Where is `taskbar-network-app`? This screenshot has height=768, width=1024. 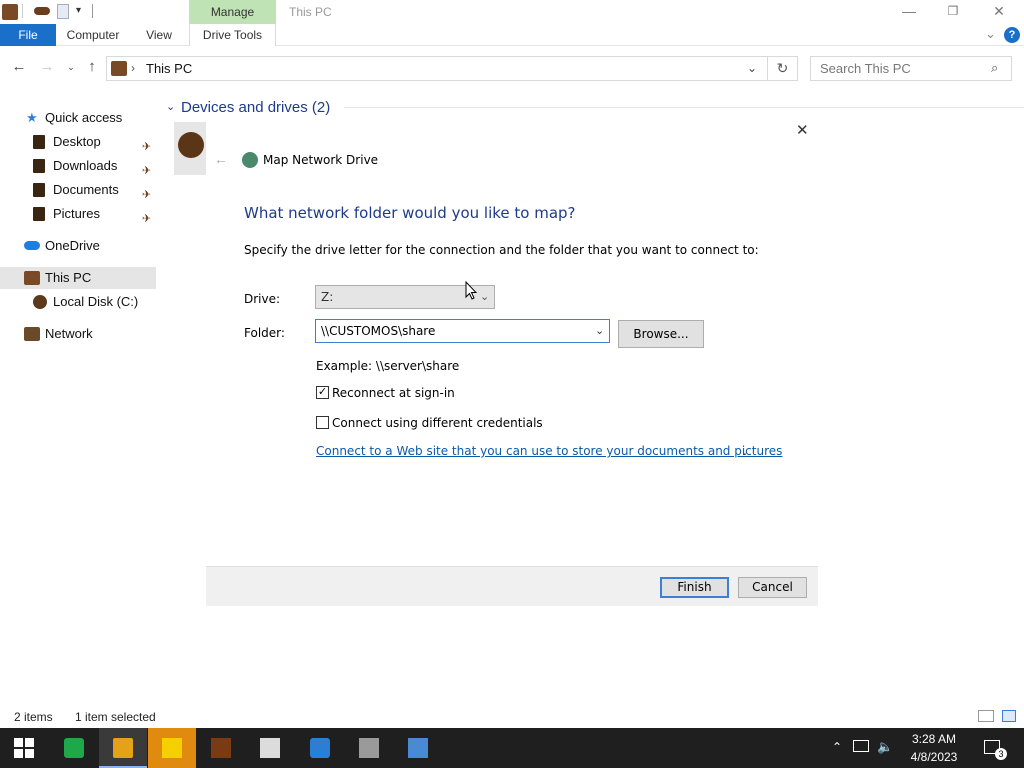
taskbar-network-app is located at coordinates (320, 748).